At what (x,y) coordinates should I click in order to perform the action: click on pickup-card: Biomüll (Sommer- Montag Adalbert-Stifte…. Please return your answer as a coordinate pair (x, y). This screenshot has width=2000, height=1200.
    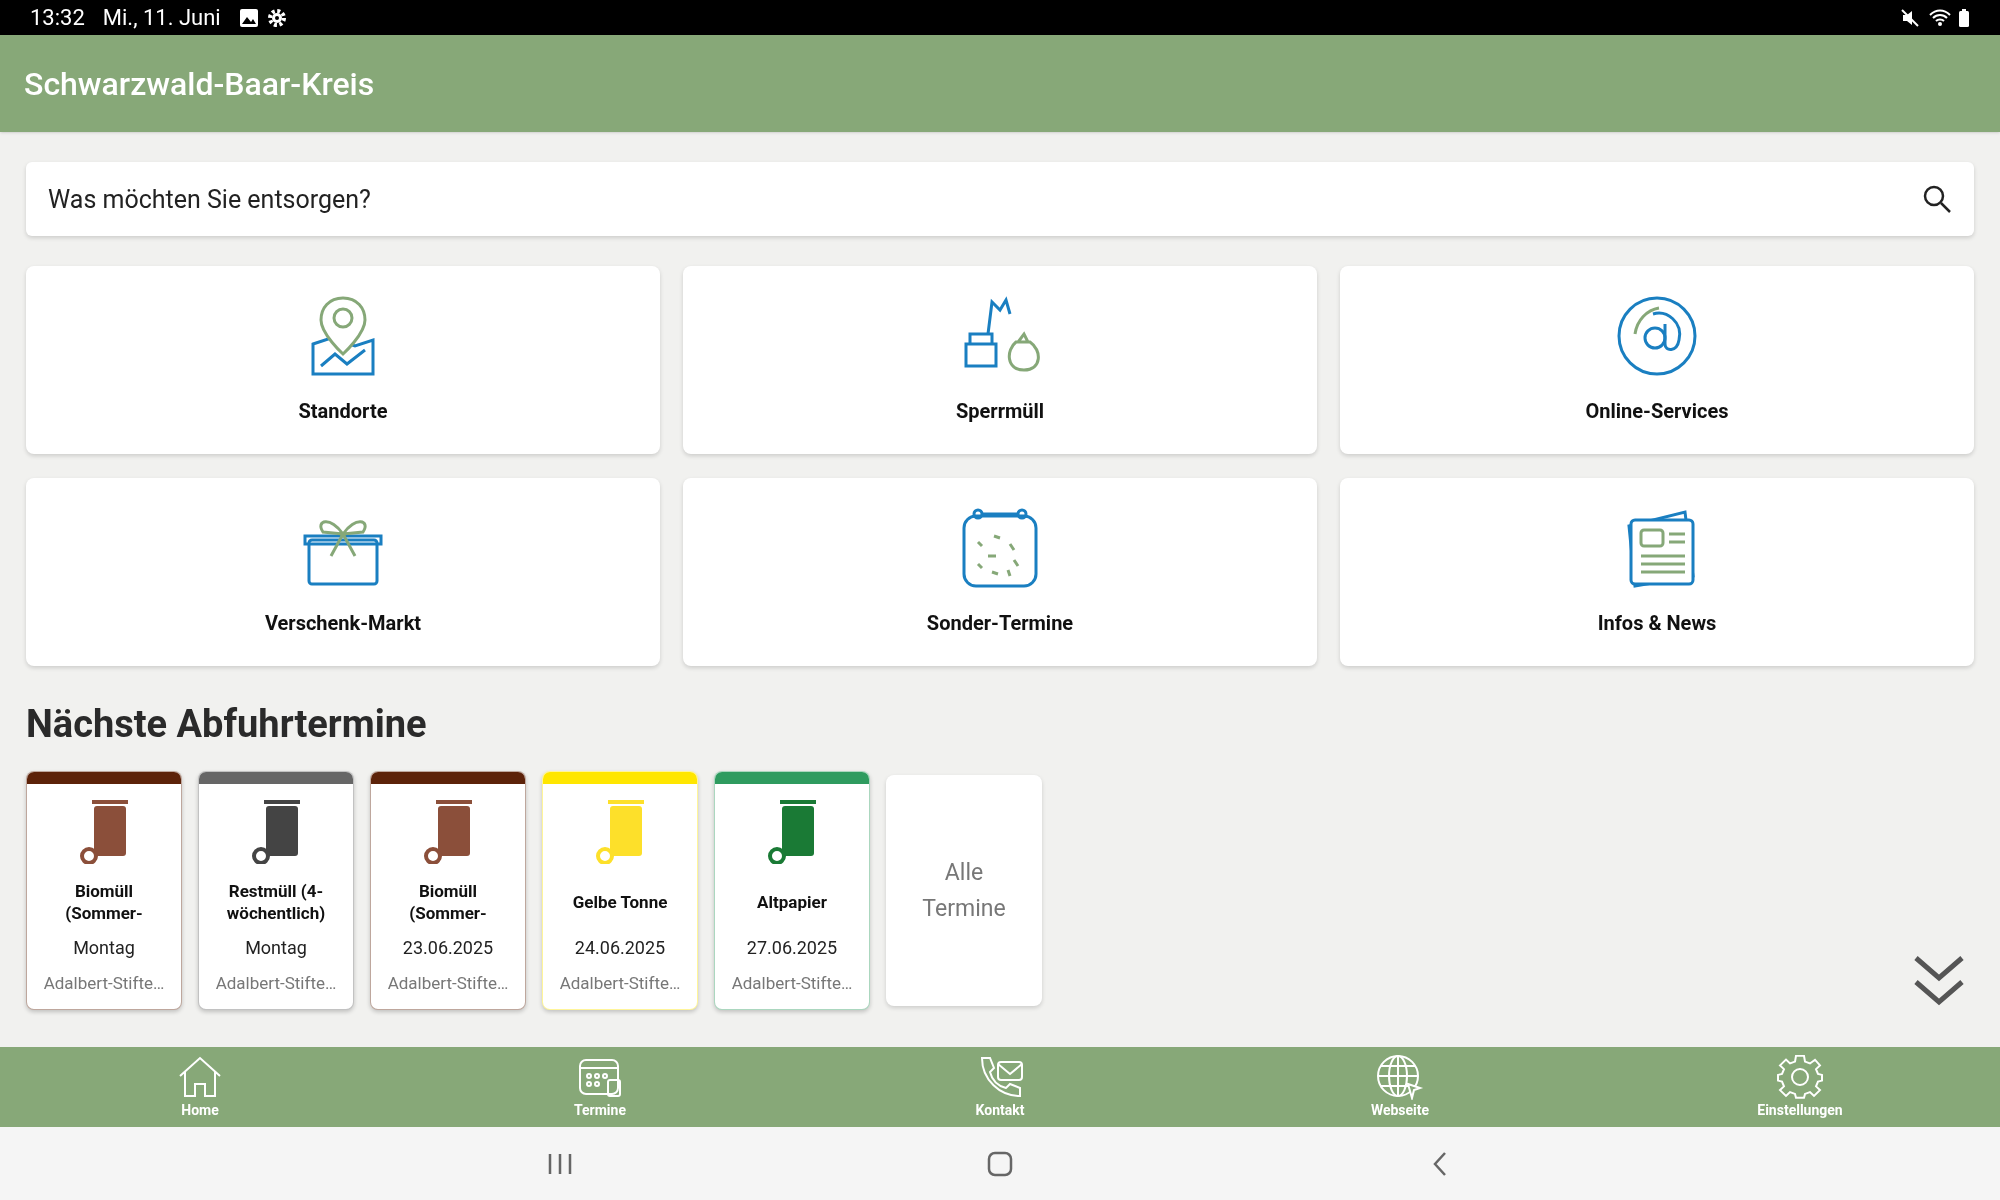
    Looking at the image, I should click on (104, 890).